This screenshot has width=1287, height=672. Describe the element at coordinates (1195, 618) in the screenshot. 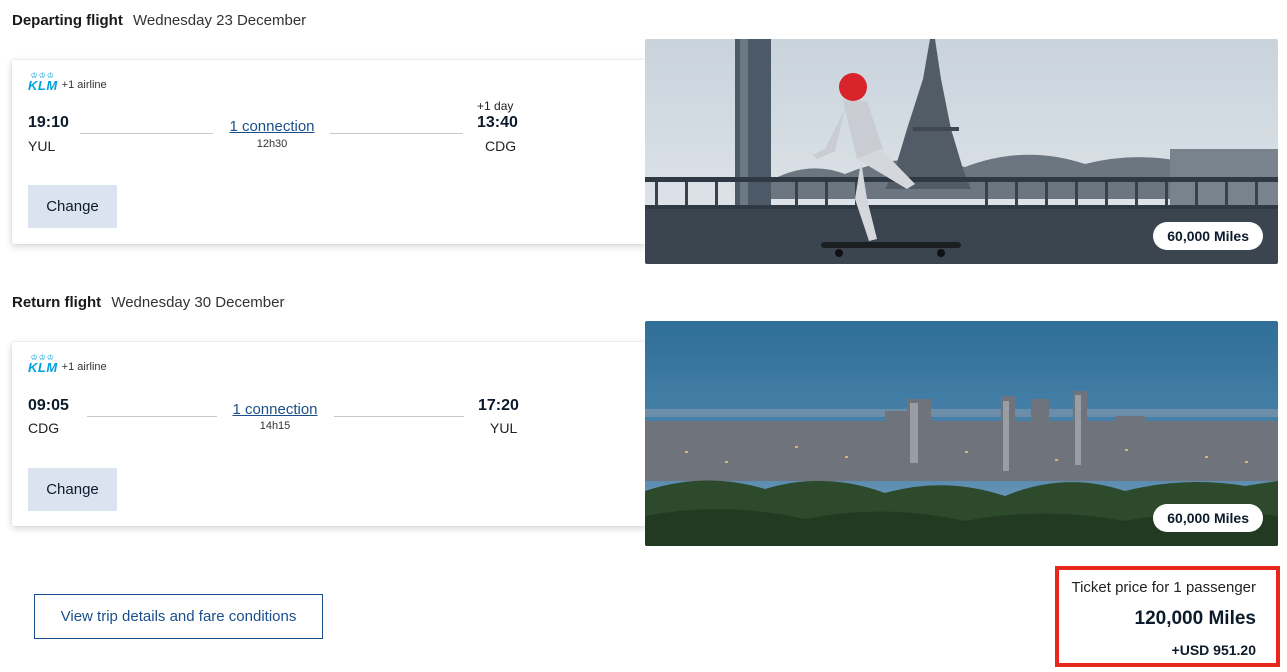

I see `ticket-price-miles: 120,000 Miles` at that location.